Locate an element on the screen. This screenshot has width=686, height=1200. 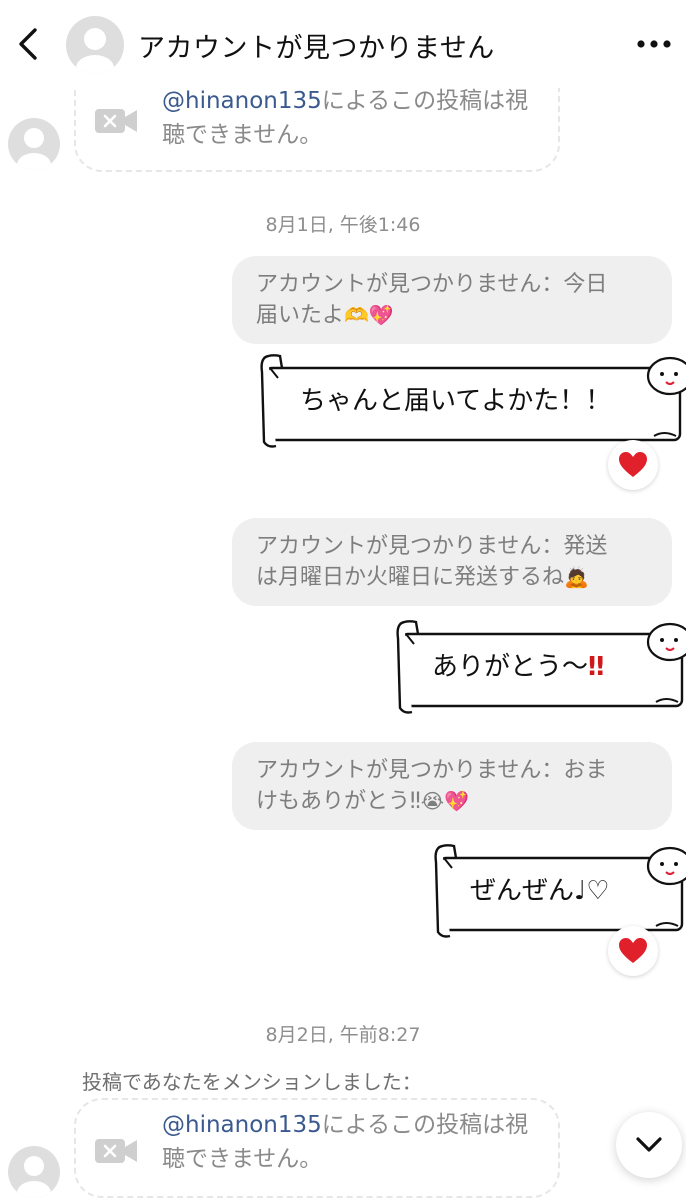
message-timestamp: 8月2日, 午前8:27 is located at coordinates (343, 1035).